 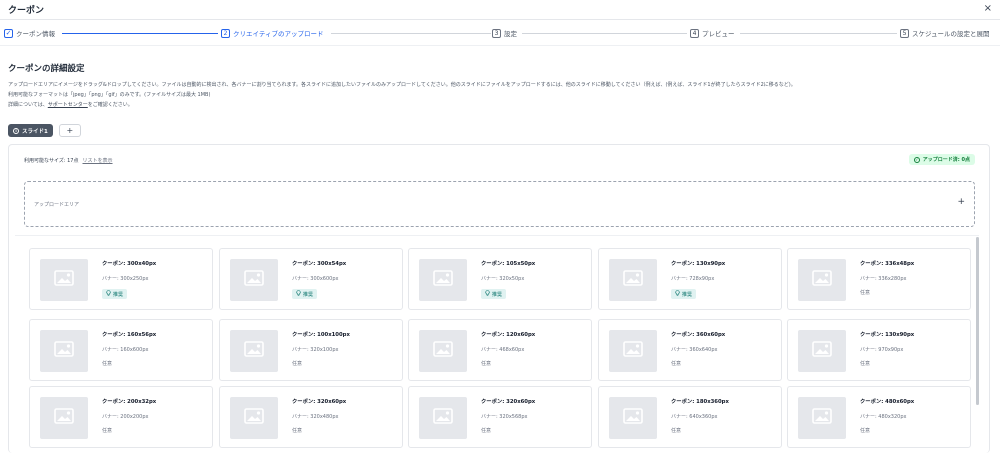 I want to click on section-title: クーポンの詳細設定, so click(x=46, y=69).